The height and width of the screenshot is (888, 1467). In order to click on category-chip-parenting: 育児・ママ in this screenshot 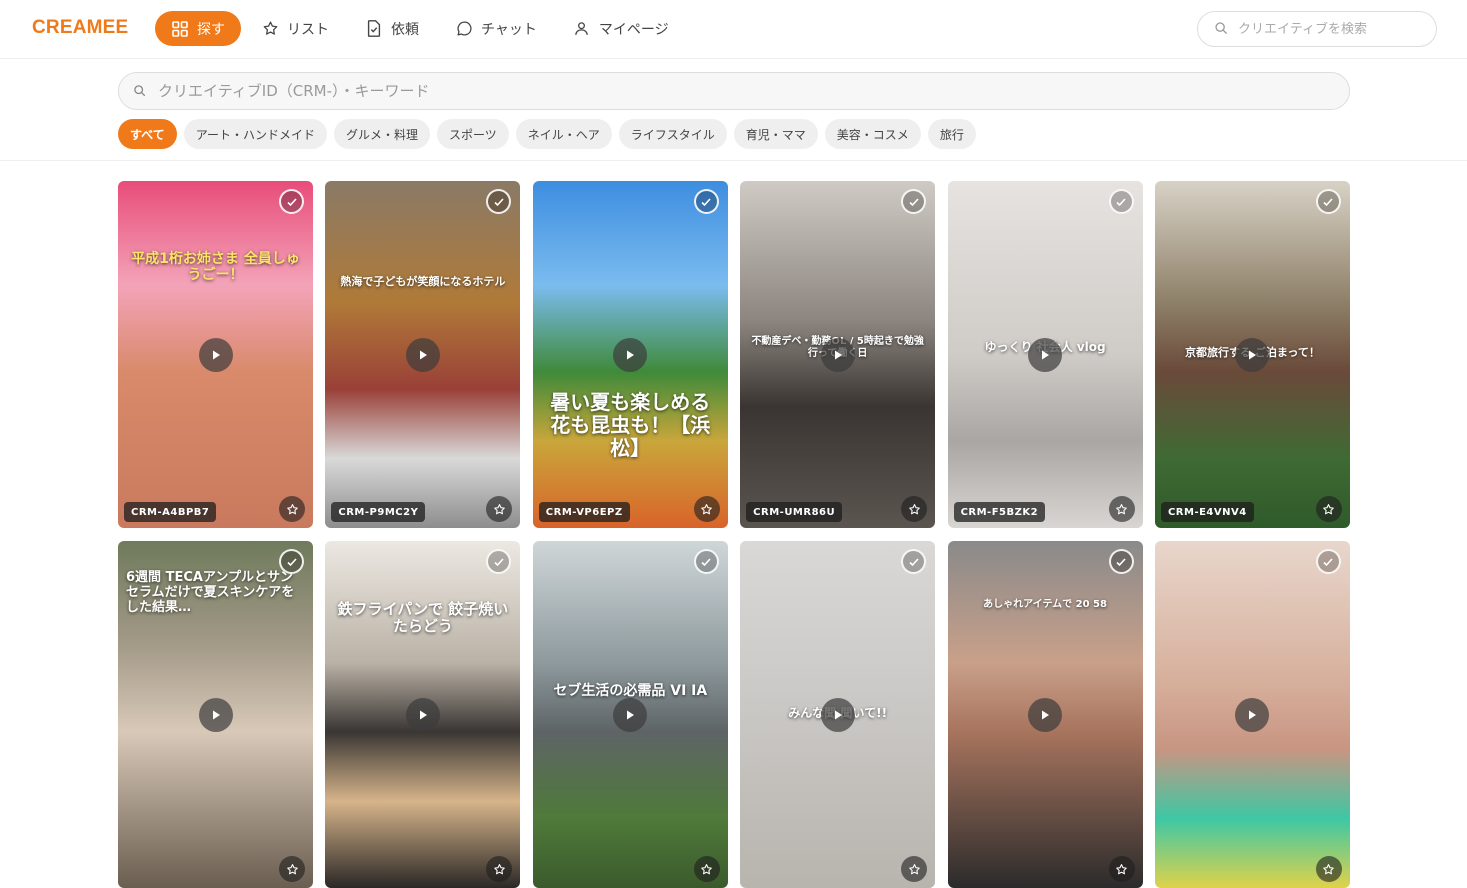, I will do `click(775, 134)`.